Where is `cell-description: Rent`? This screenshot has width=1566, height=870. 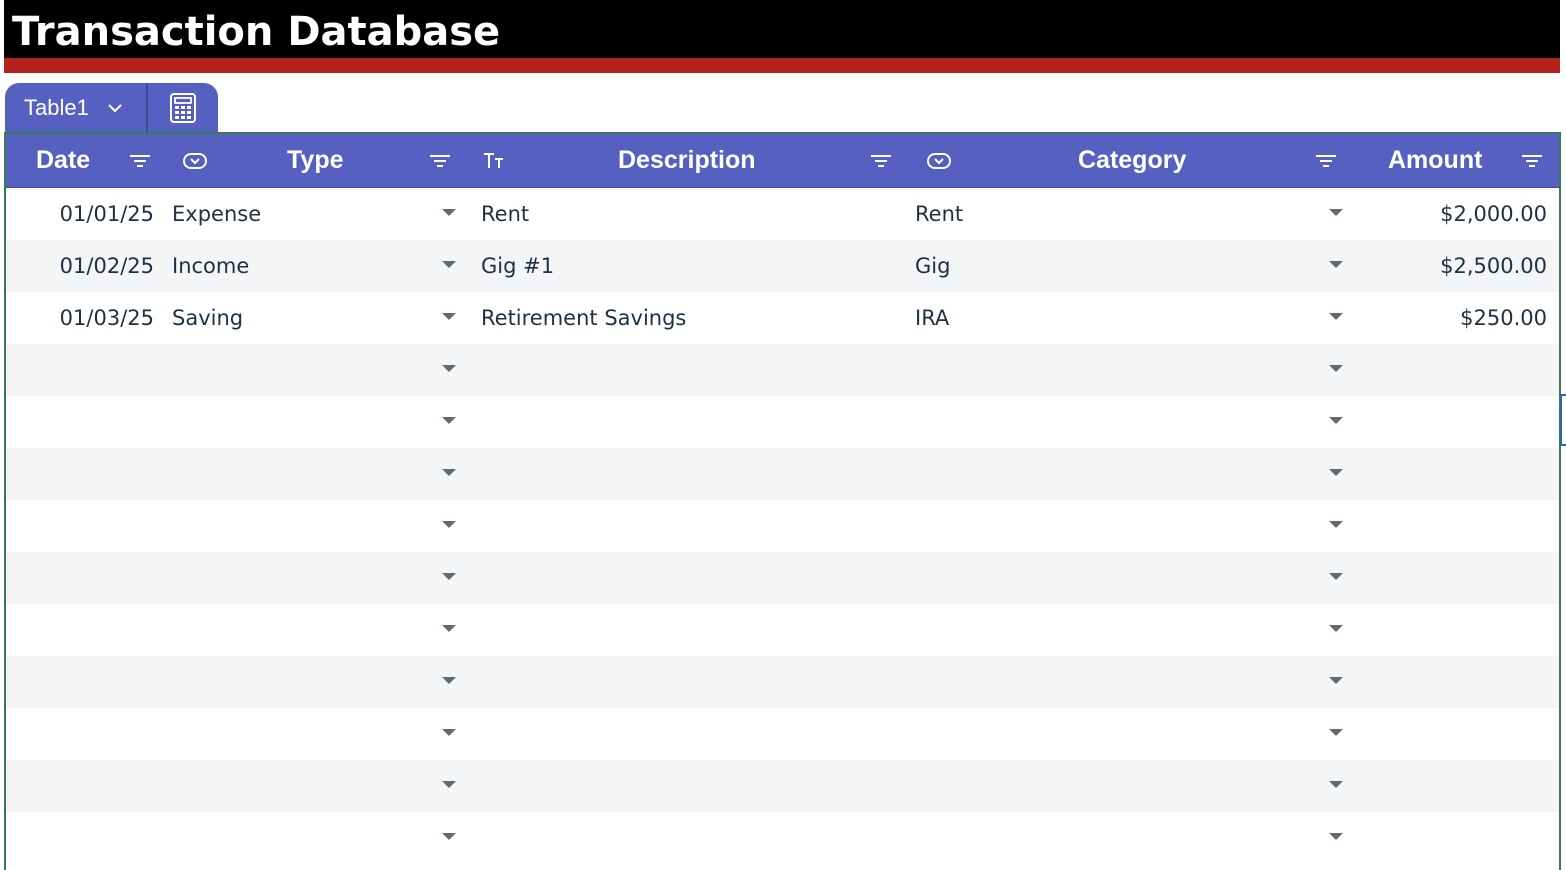
cell-description: Rent is located at coordinates (505, 214).